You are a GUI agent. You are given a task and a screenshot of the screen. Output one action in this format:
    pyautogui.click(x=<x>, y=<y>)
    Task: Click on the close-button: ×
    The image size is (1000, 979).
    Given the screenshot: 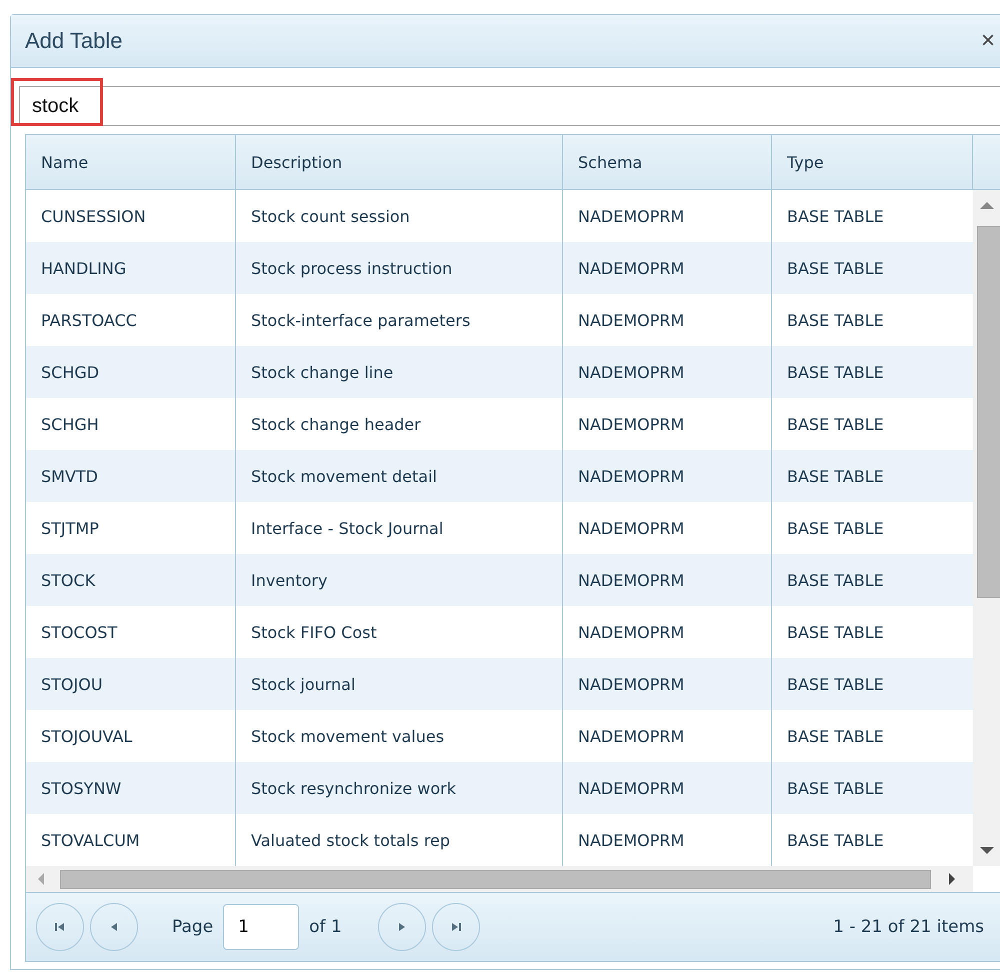 What is the action you would take?
    pyautogui.click(x=987, y=41)
    